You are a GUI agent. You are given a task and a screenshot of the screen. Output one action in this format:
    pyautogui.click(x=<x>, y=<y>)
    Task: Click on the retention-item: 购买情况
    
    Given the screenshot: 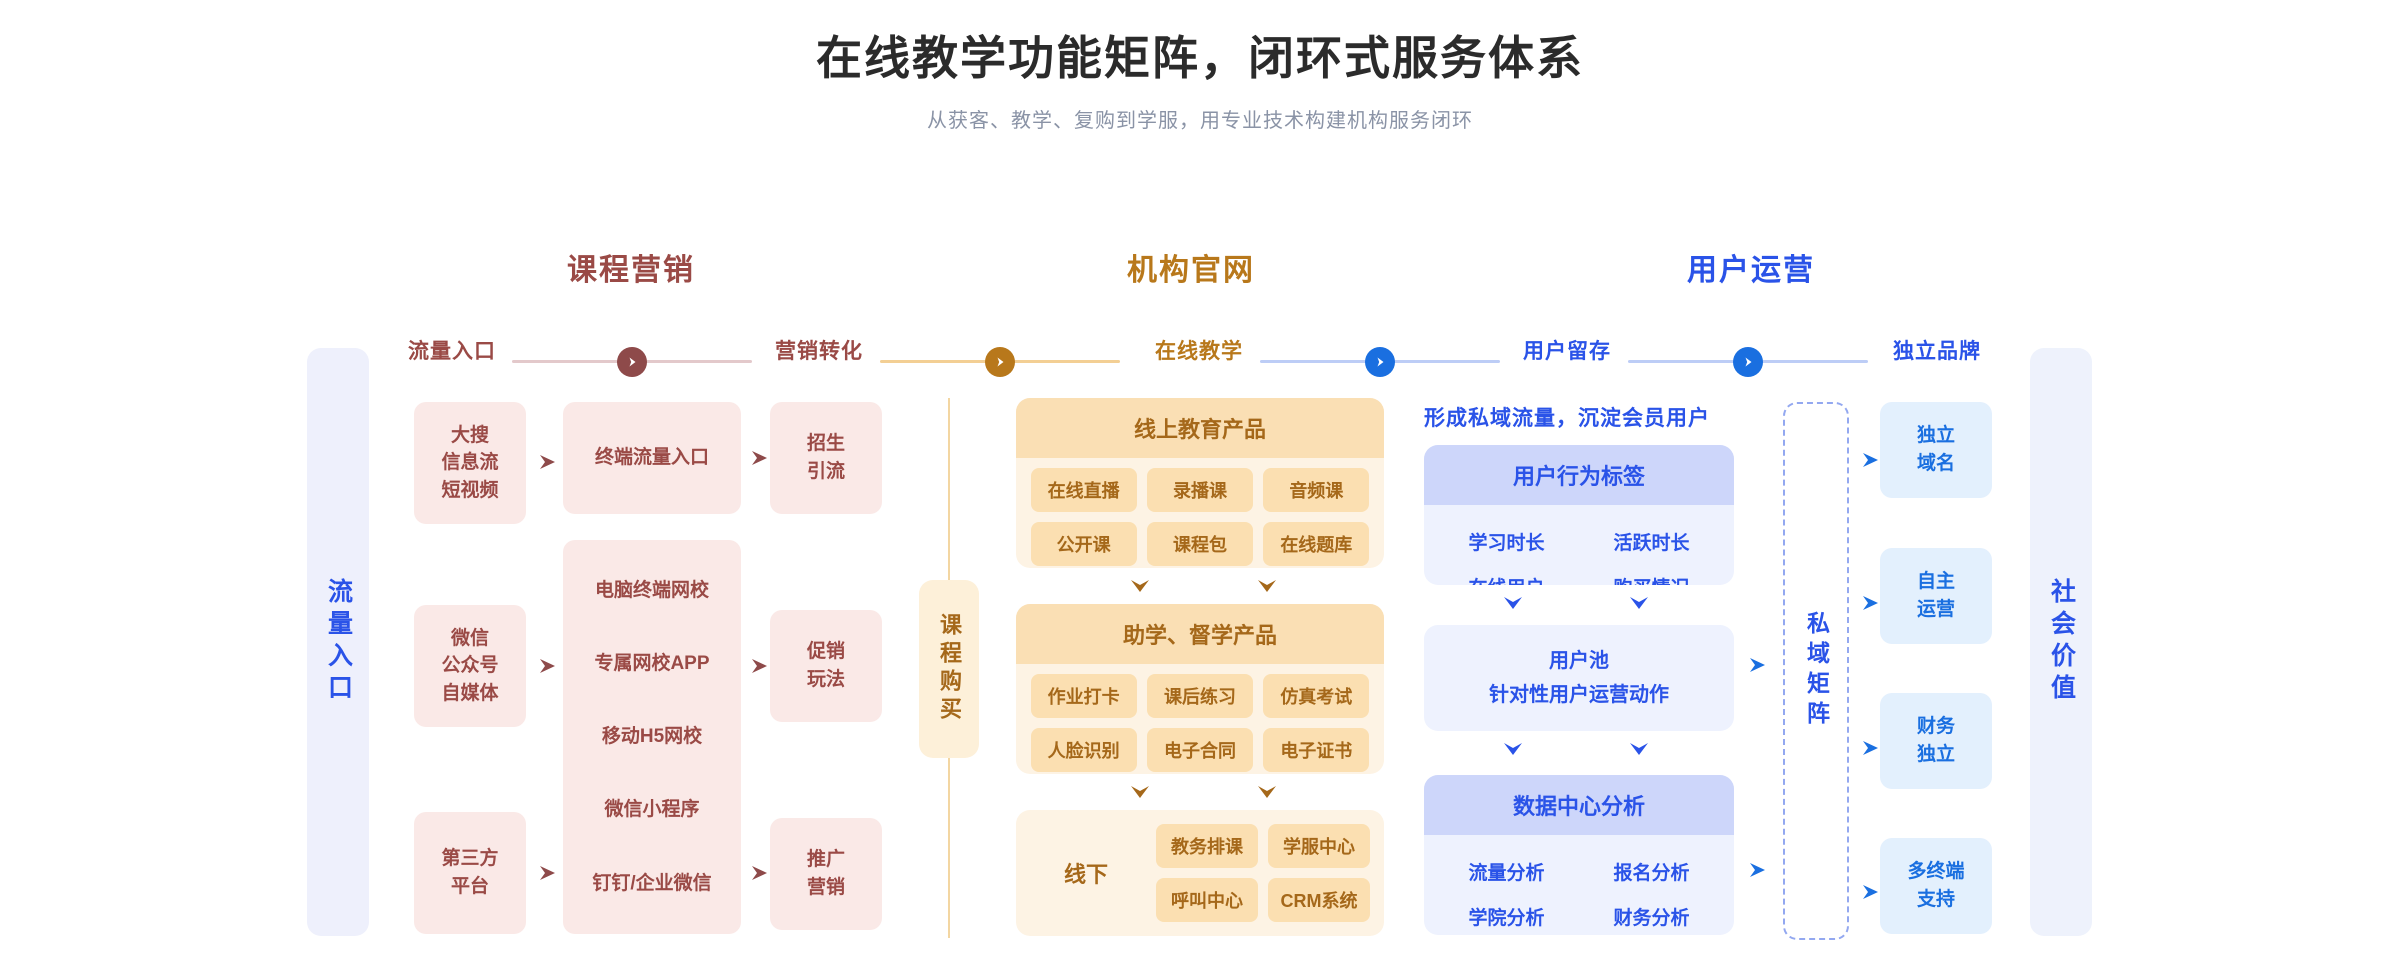 What is the action you would take?
    pyautogui.click(x=1651, y=574)
    